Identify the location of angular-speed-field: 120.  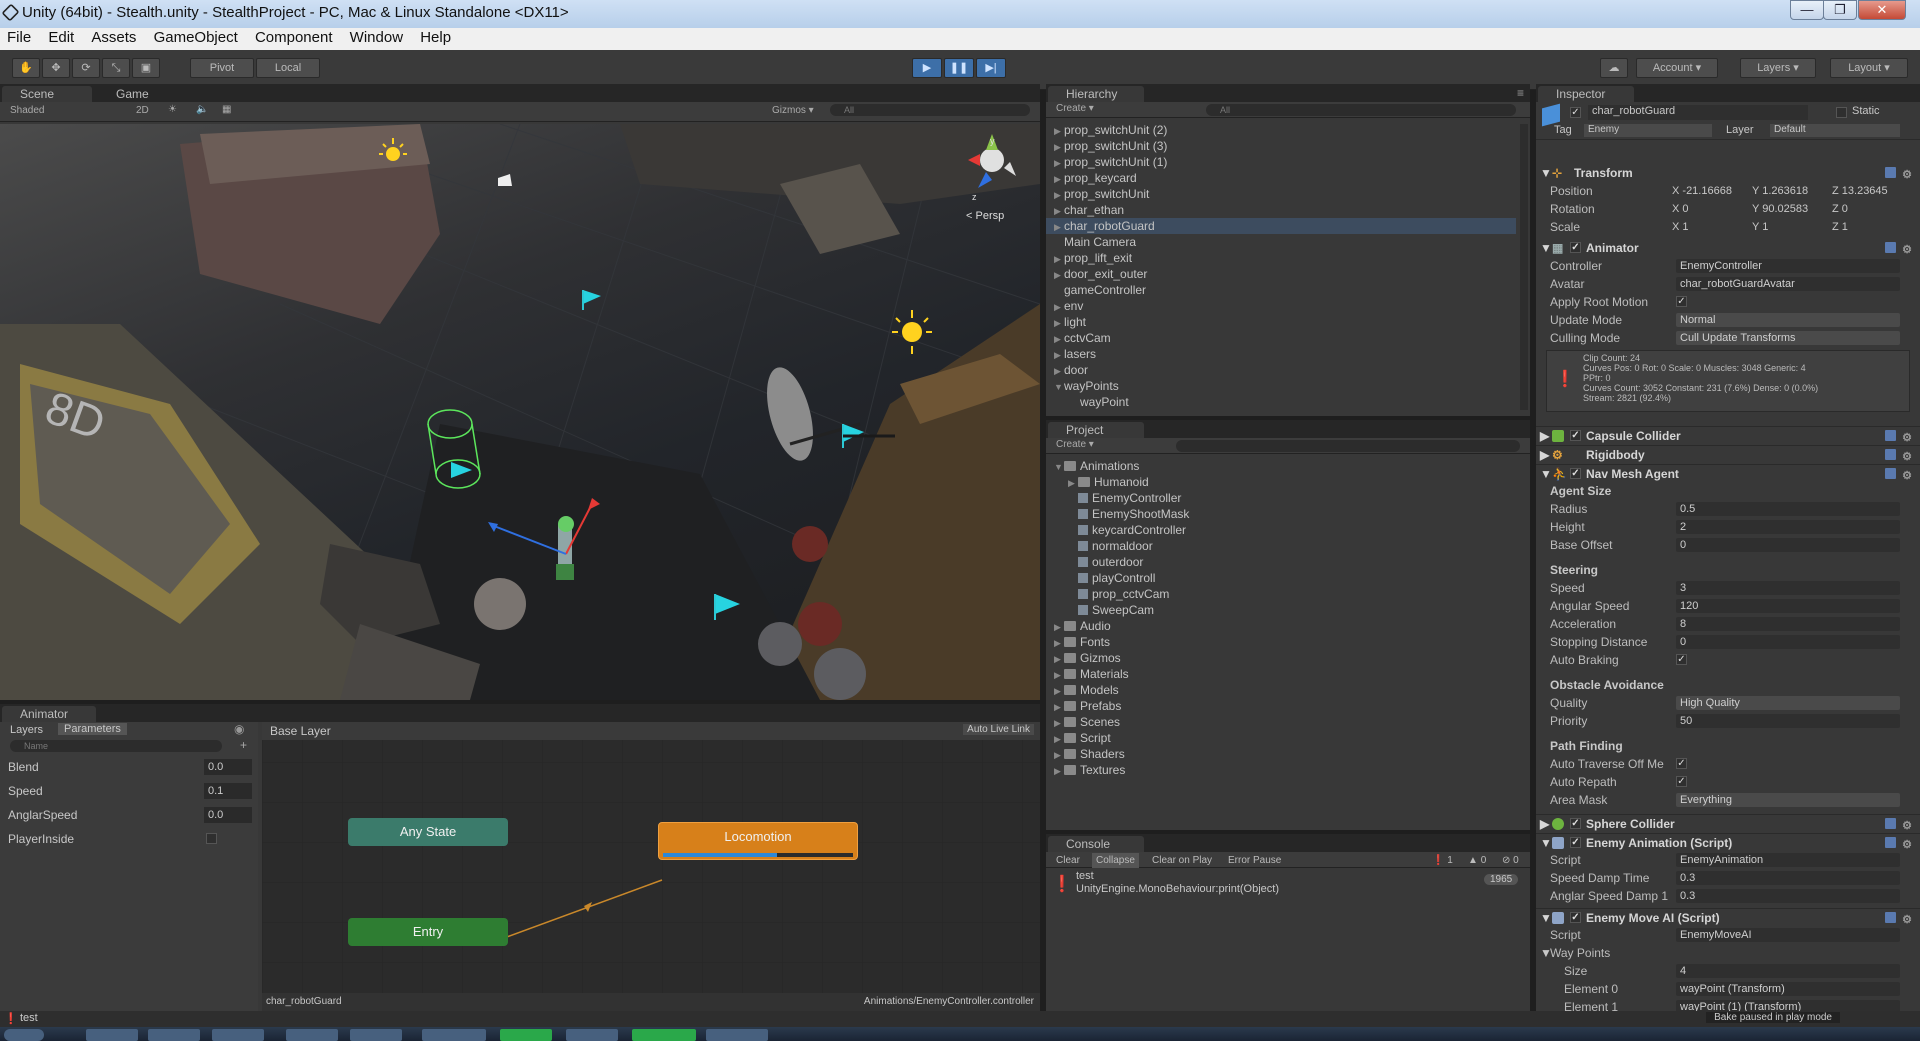
(1788, 606).